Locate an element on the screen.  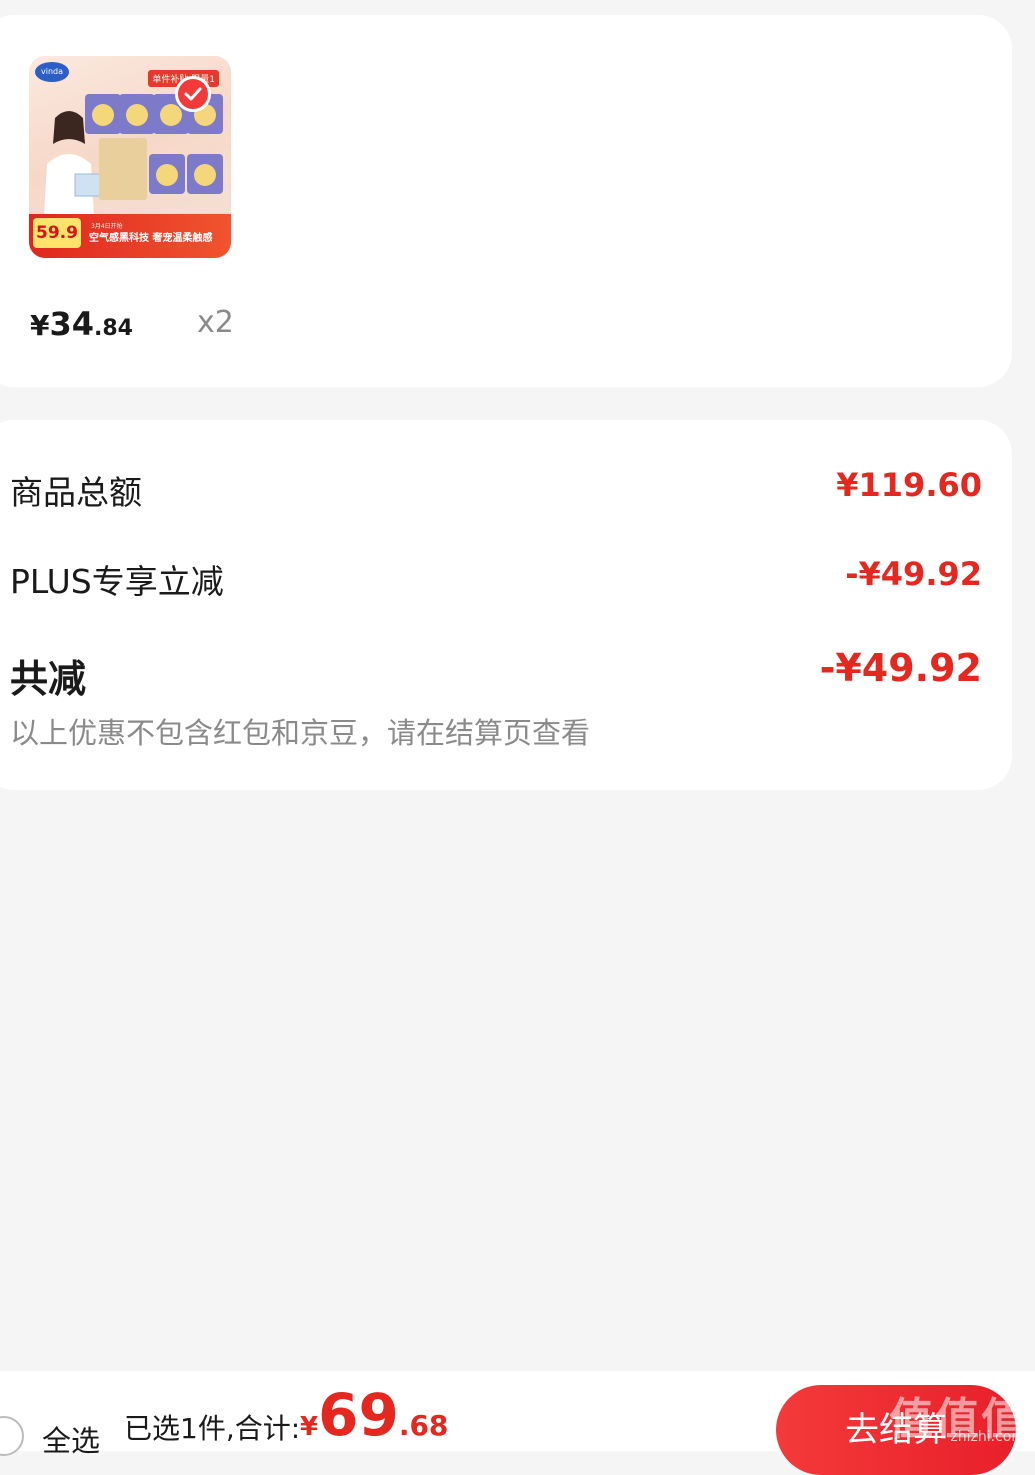
goods-total-value: ¥119.60 is located at coordinates (909, 485).